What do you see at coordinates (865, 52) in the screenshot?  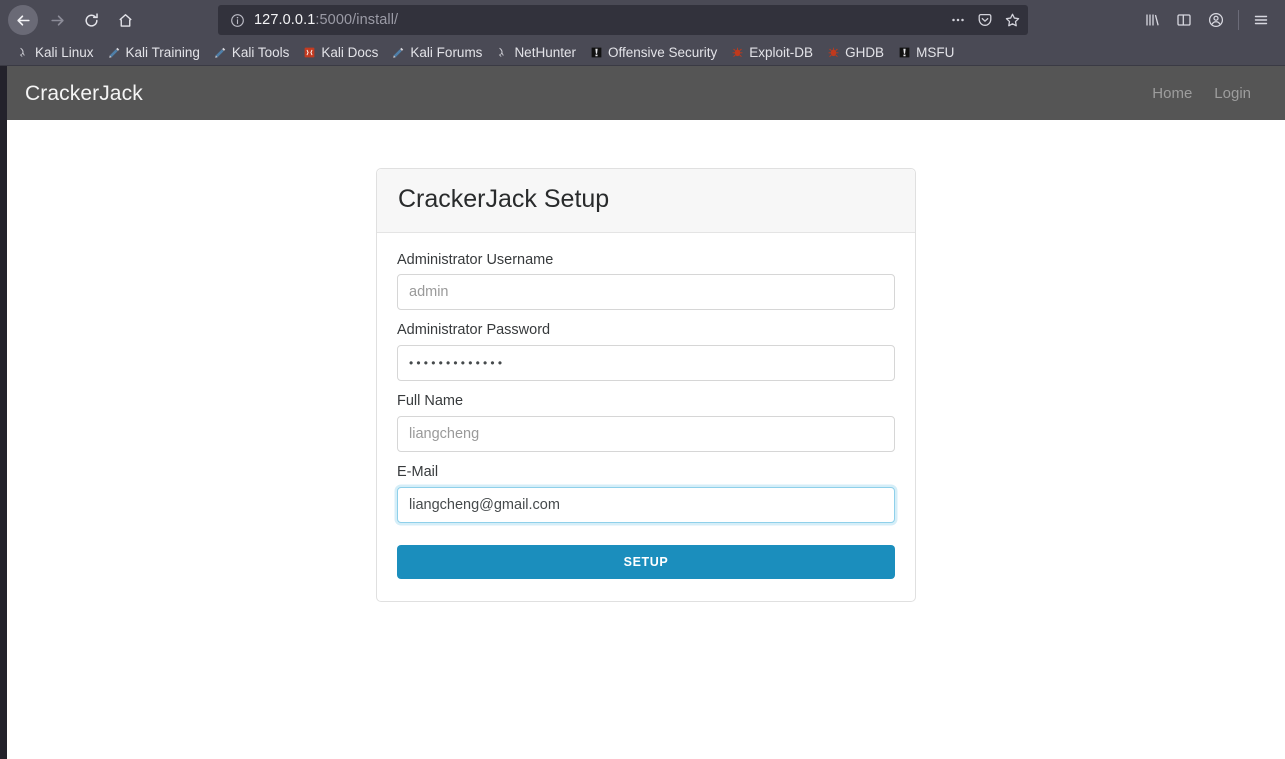 I see `bookmark-label: GHDB` at bounding box center [865, 52].